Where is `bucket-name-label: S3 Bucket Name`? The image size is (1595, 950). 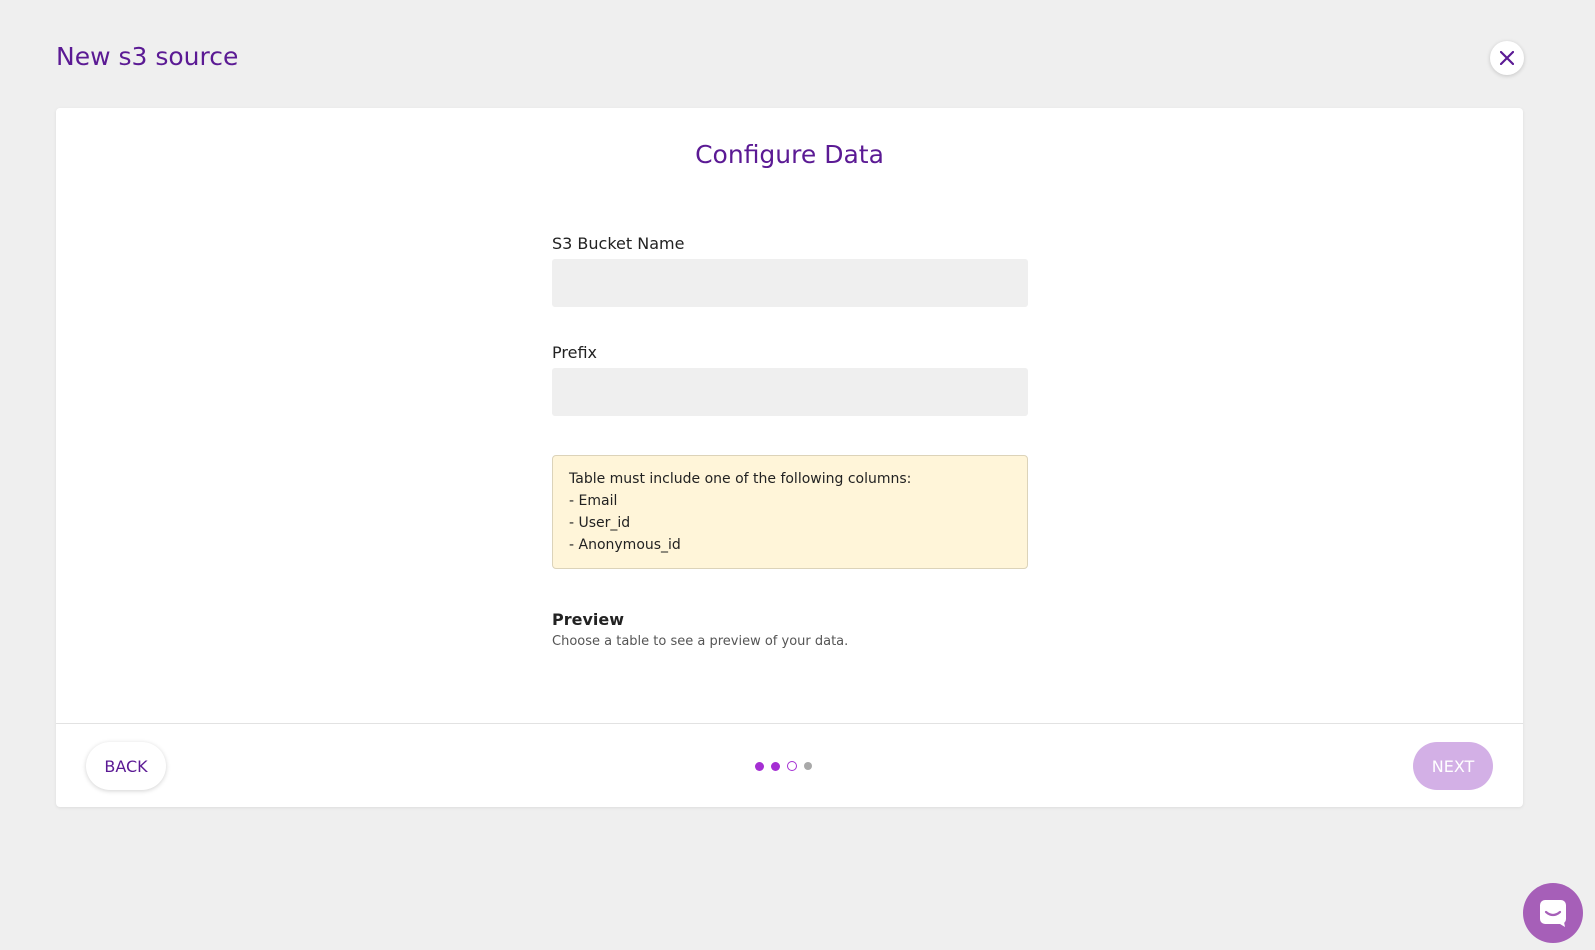
bucket-name-label: S3 Bucket Name is located at coordinates (618, 243).